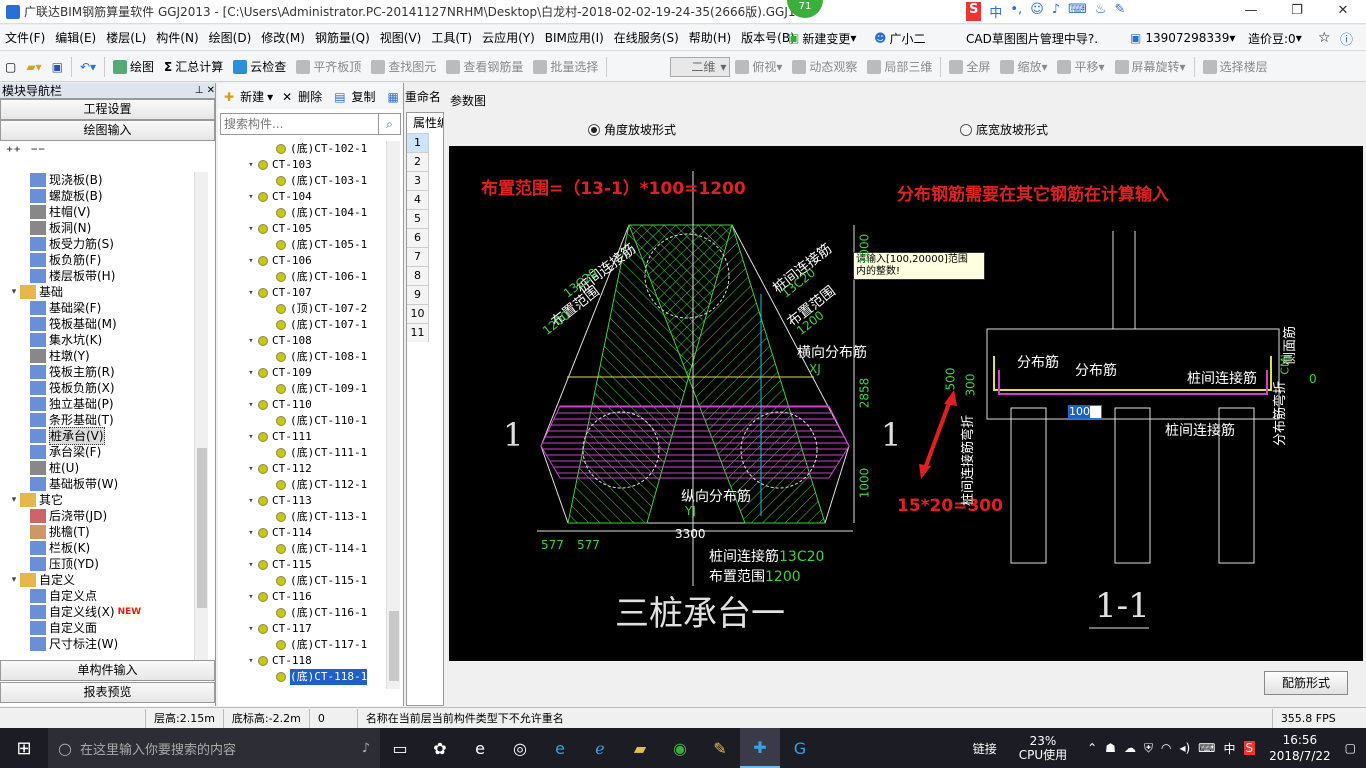  Describe the element at coordinates (75, 37) in the screenshot. I see `menu-edit: 编辑(E)` at that location.